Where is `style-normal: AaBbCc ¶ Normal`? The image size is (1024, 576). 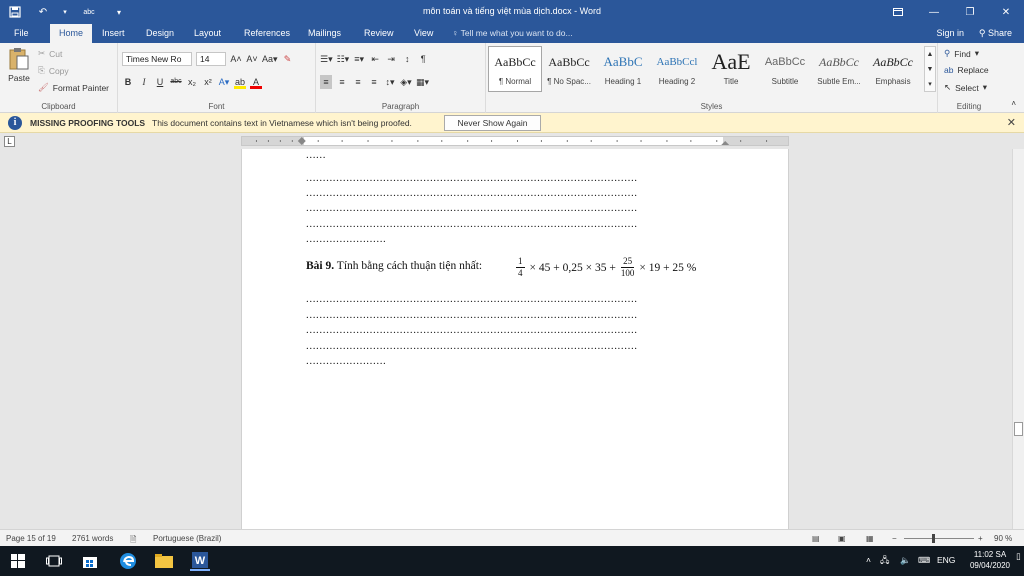 style-normal: AaBbCc ¶ Normal is located at coordinates (515, 69).